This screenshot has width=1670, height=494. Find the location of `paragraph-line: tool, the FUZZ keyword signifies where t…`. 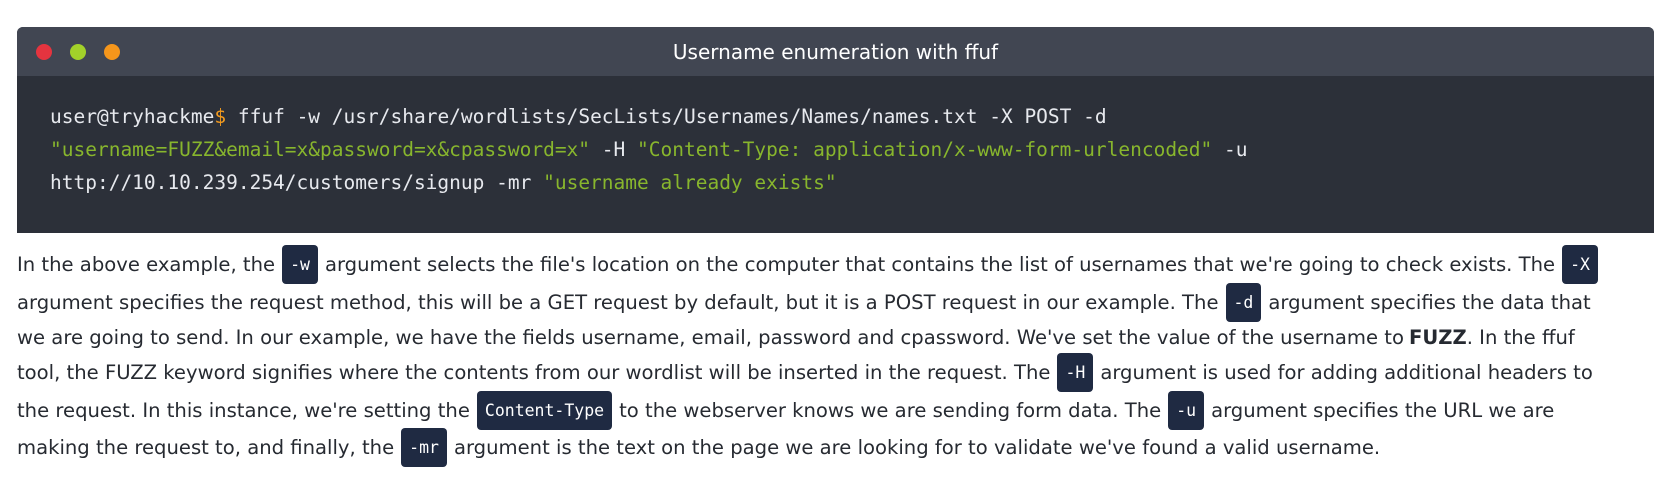

paragraph-line: tool, the FUZZ keyword signifies where t… is located at coordinates (837, 373).